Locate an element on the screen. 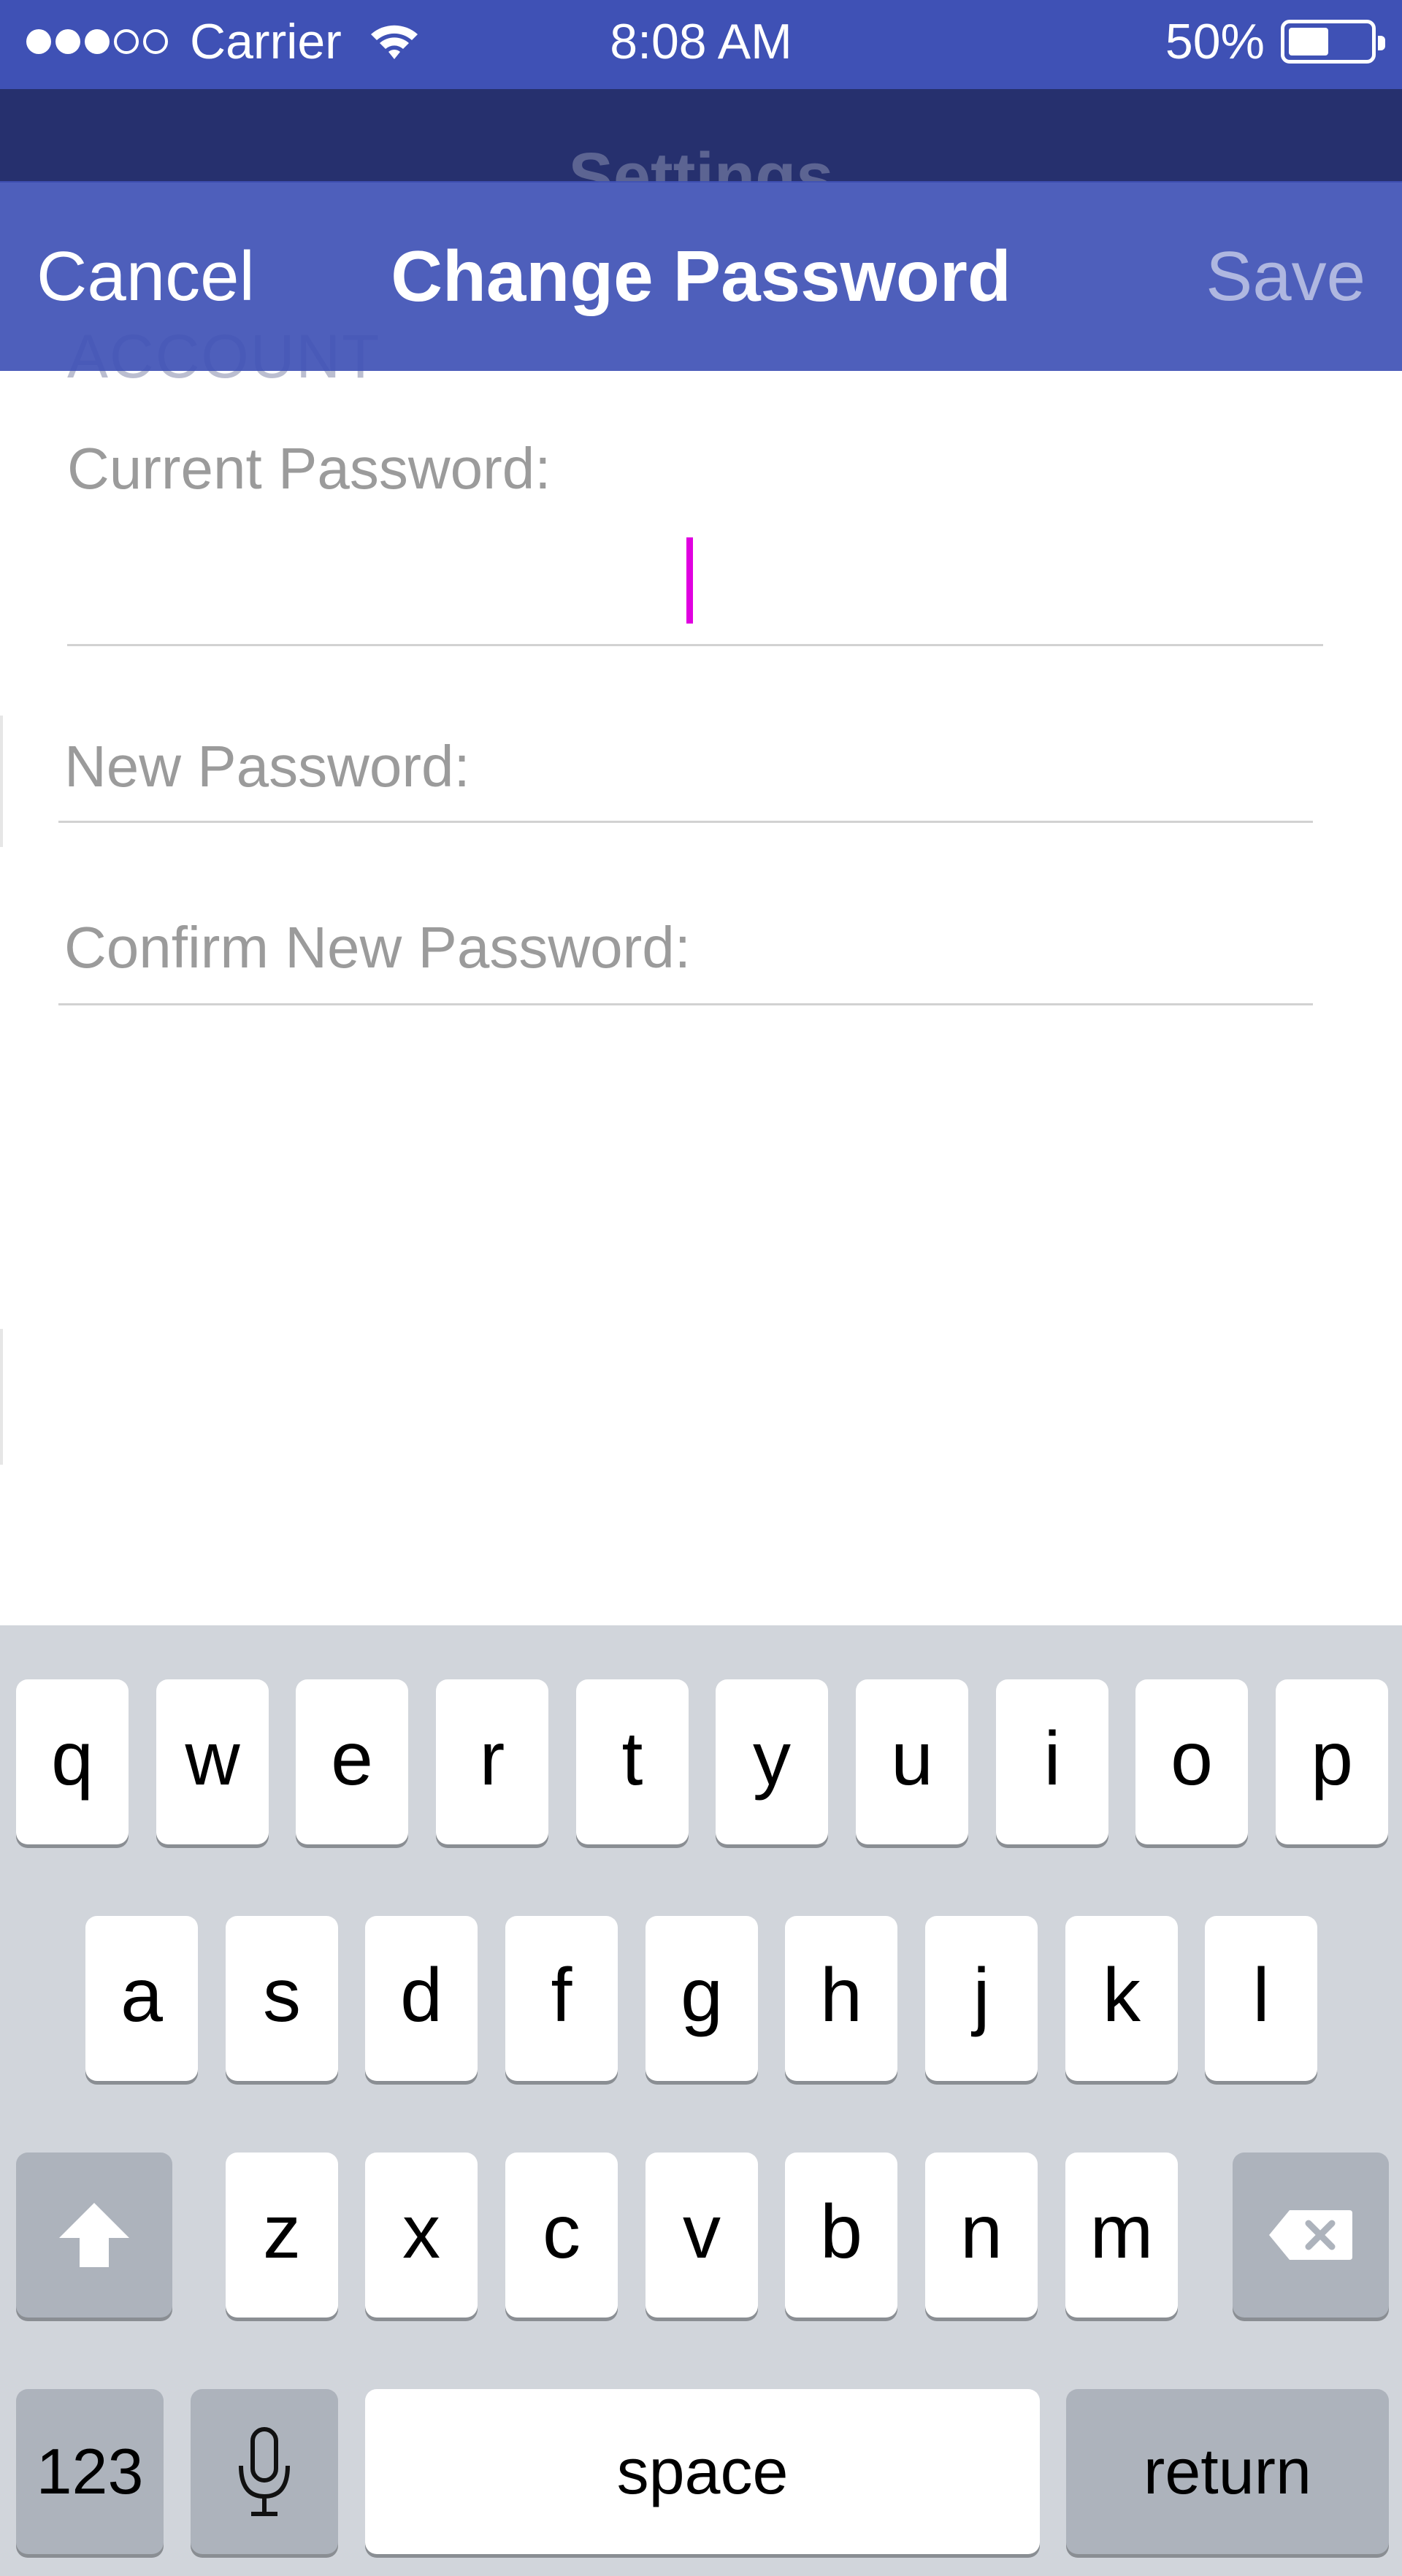 Image resolution: width=1402 pixels, height=2576 pixels. key-r: r is located at coordinates (492, 1762).